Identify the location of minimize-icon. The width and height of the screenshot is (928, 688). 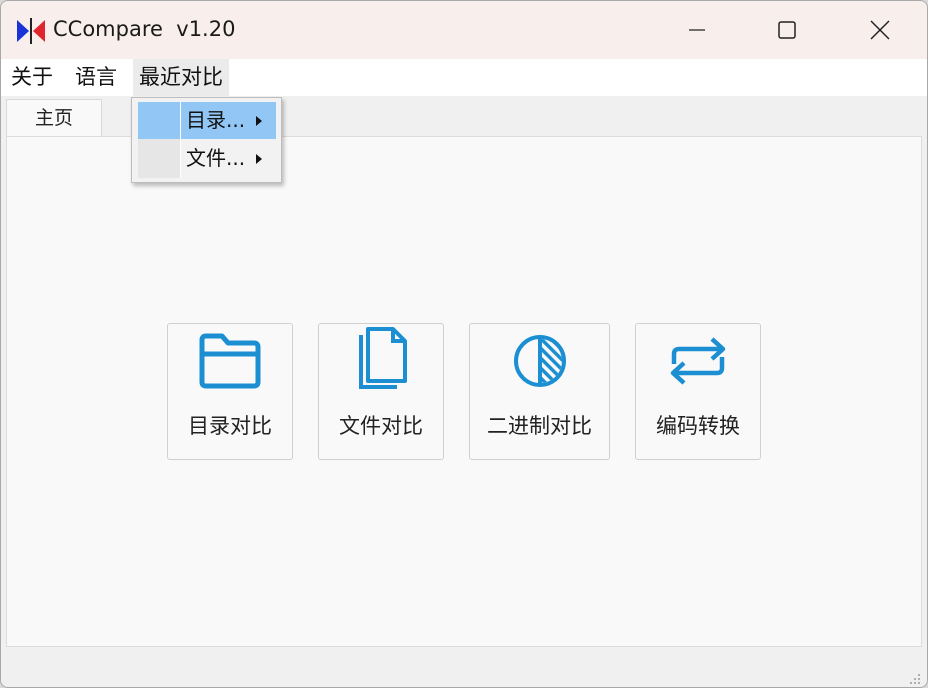
(697, 30).